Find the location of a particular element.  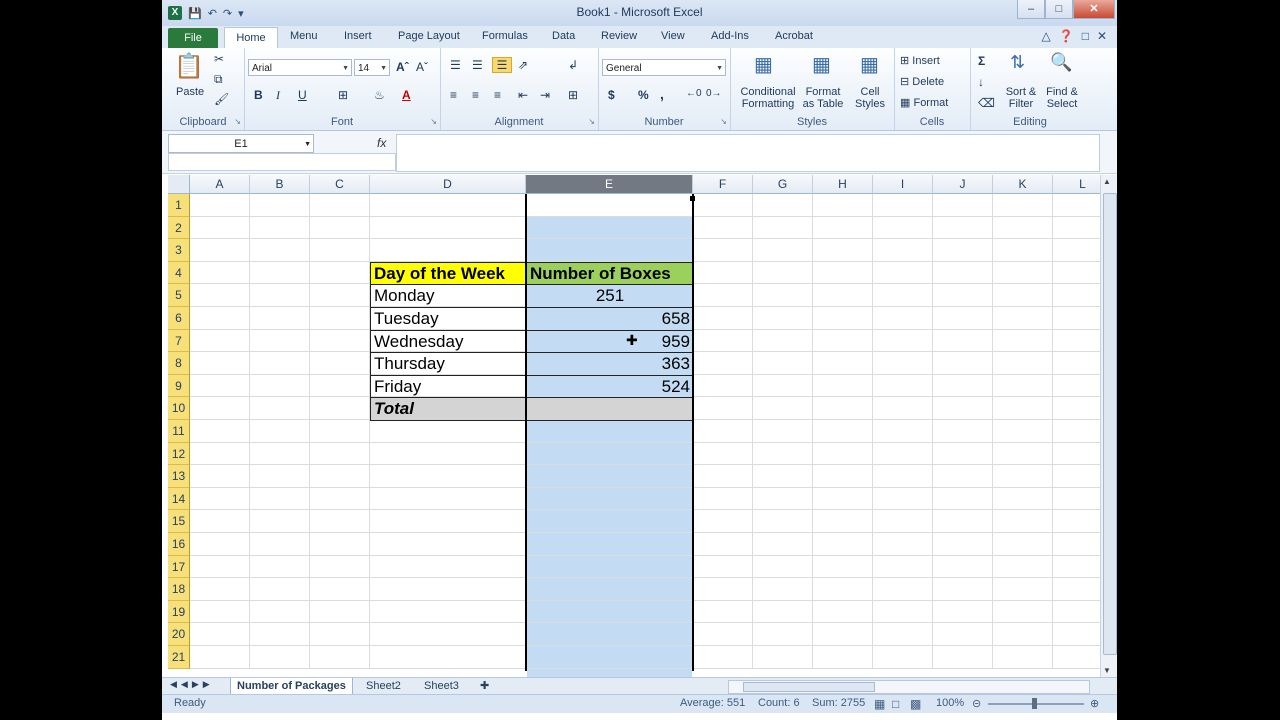

cell-b14 is located at coordinates (280, 499).